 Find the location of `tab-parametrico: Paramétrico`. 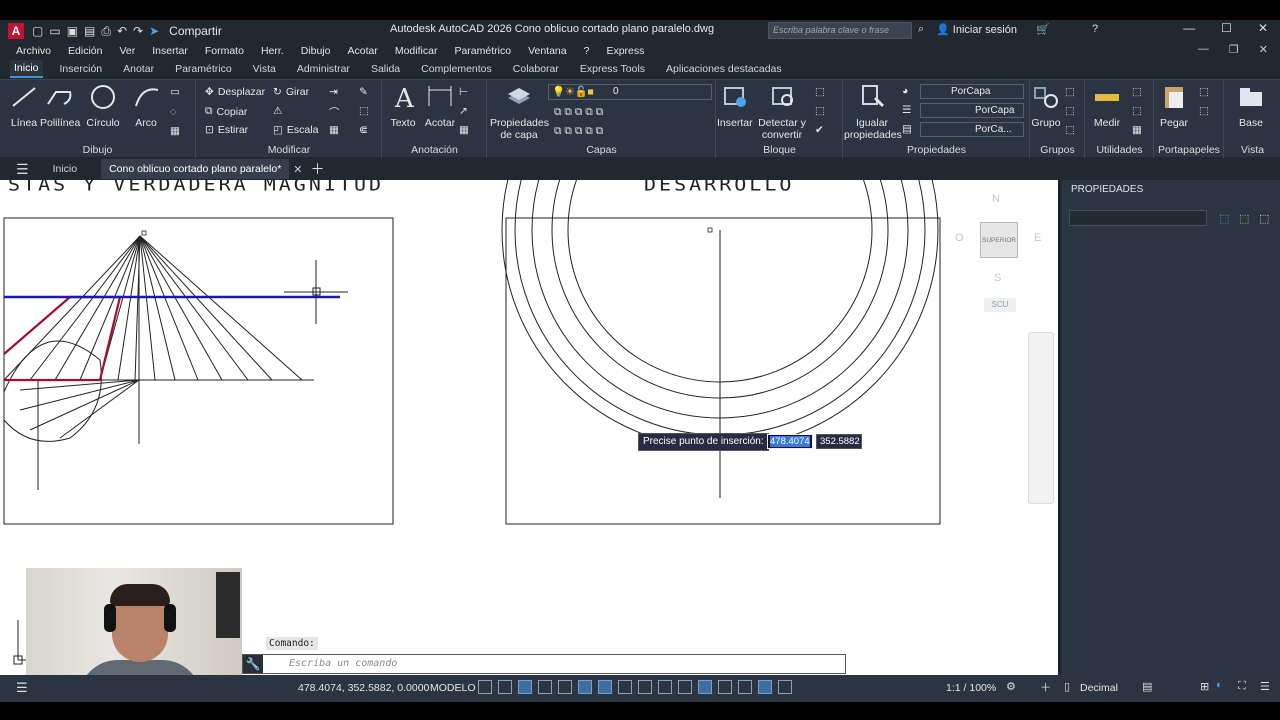

tab-parametrico: Paramétrico is located at coordinates (203, 69).